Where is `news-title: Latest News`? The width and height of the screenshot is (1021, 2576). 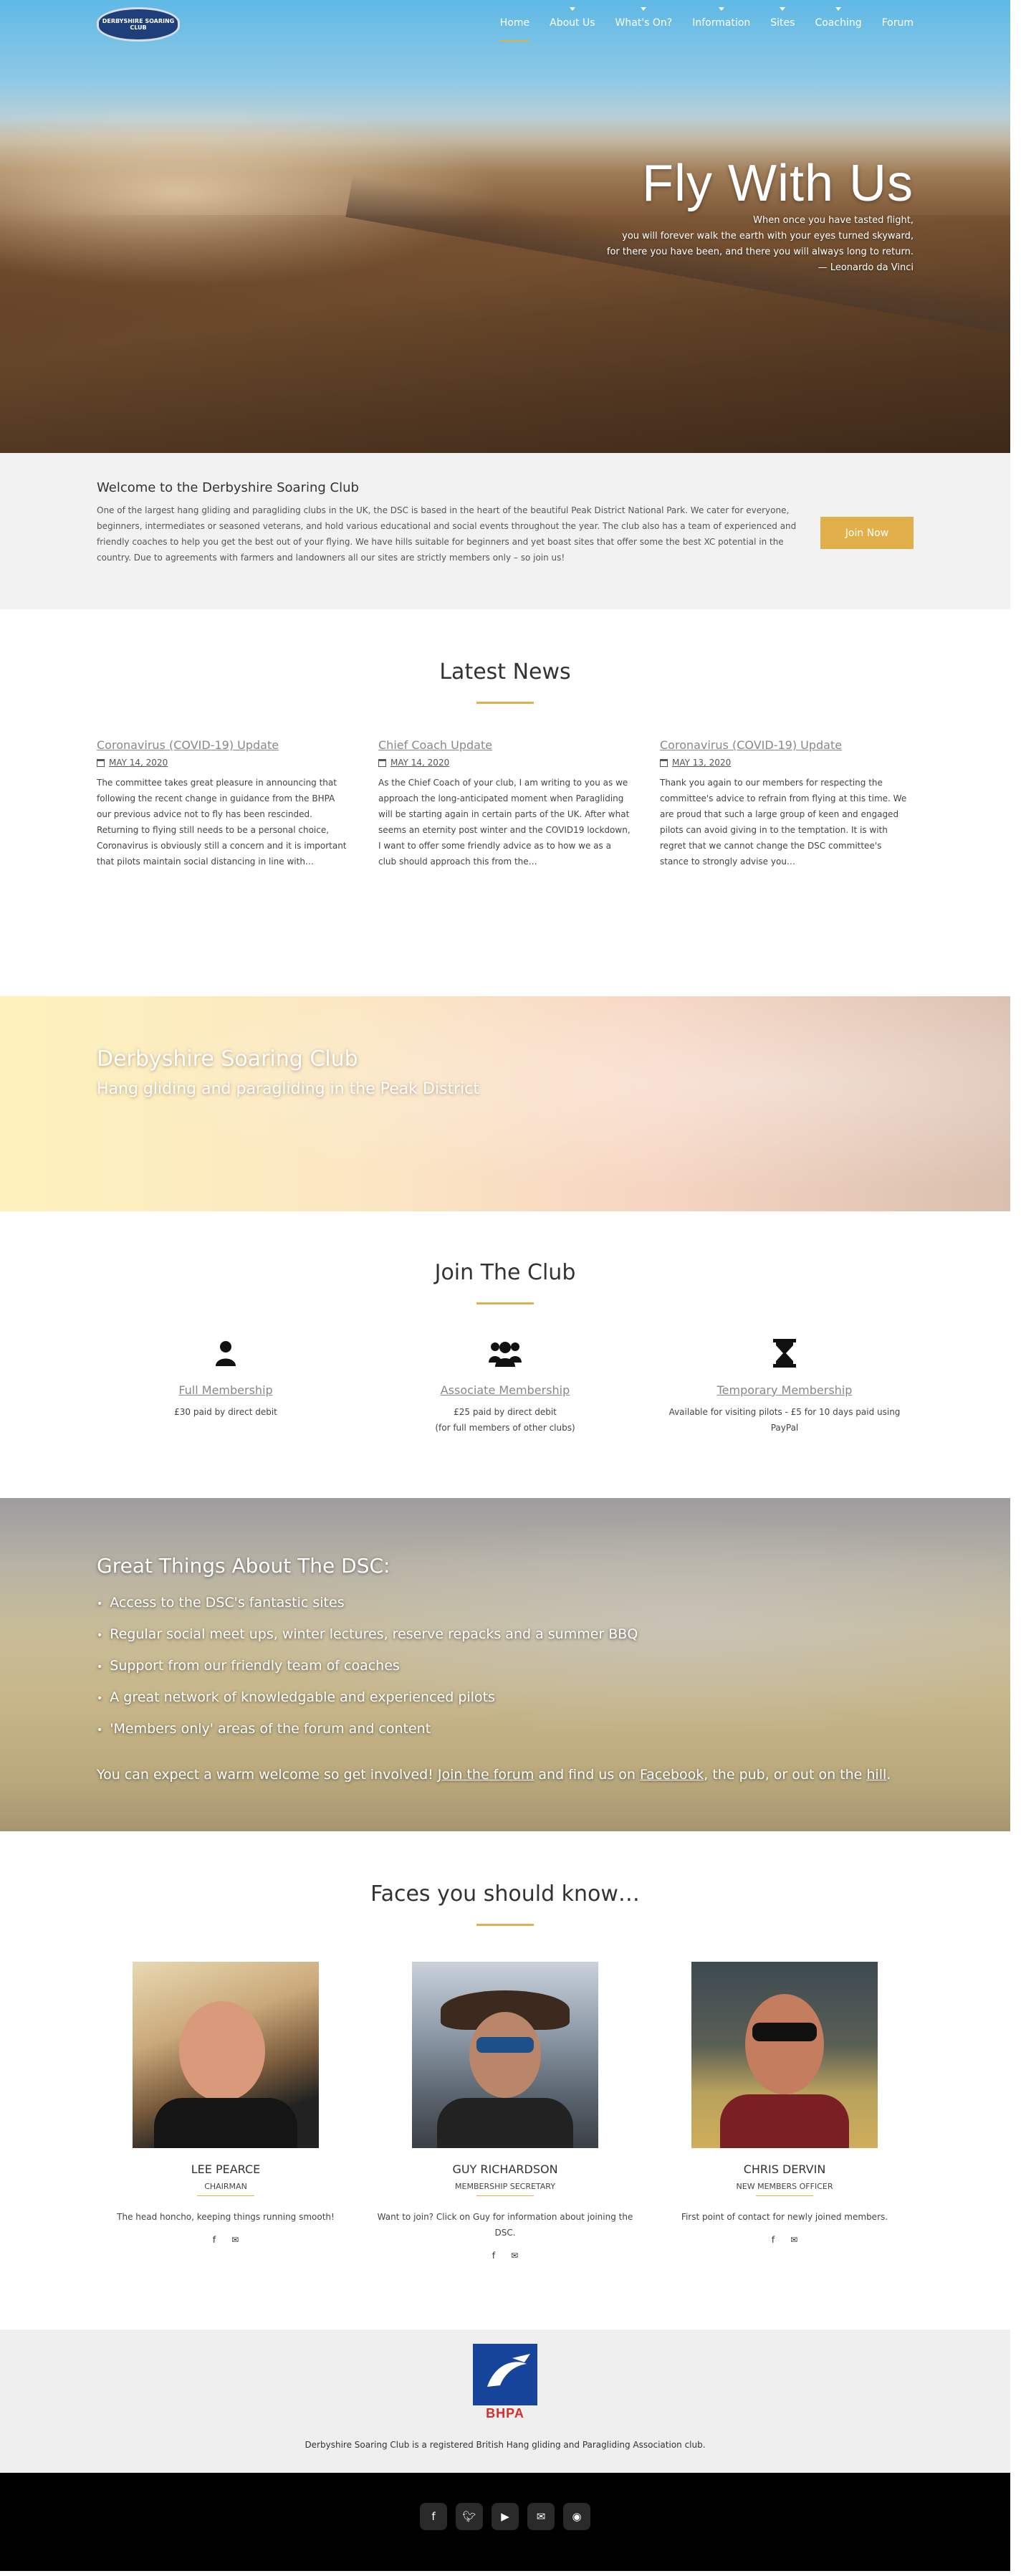 news-title: Latest News is located at coordinates (505, 671).